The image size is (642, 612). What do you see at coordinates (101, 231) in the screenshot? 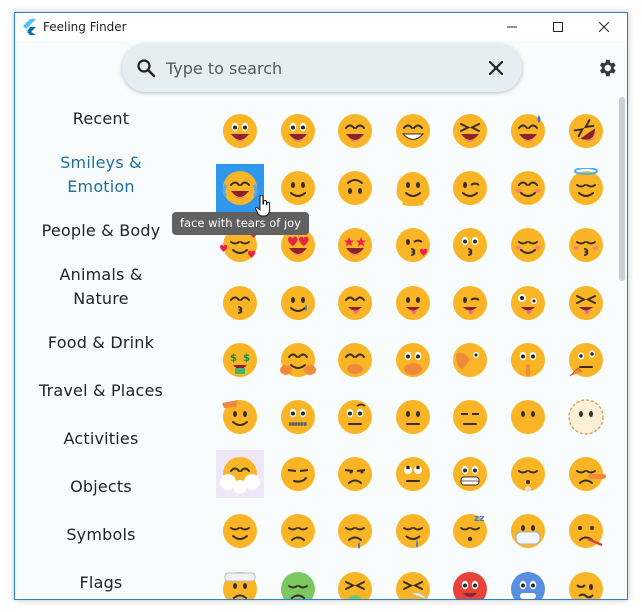
I see `category-people-body: People & Body` at bounding box center [101, 231].